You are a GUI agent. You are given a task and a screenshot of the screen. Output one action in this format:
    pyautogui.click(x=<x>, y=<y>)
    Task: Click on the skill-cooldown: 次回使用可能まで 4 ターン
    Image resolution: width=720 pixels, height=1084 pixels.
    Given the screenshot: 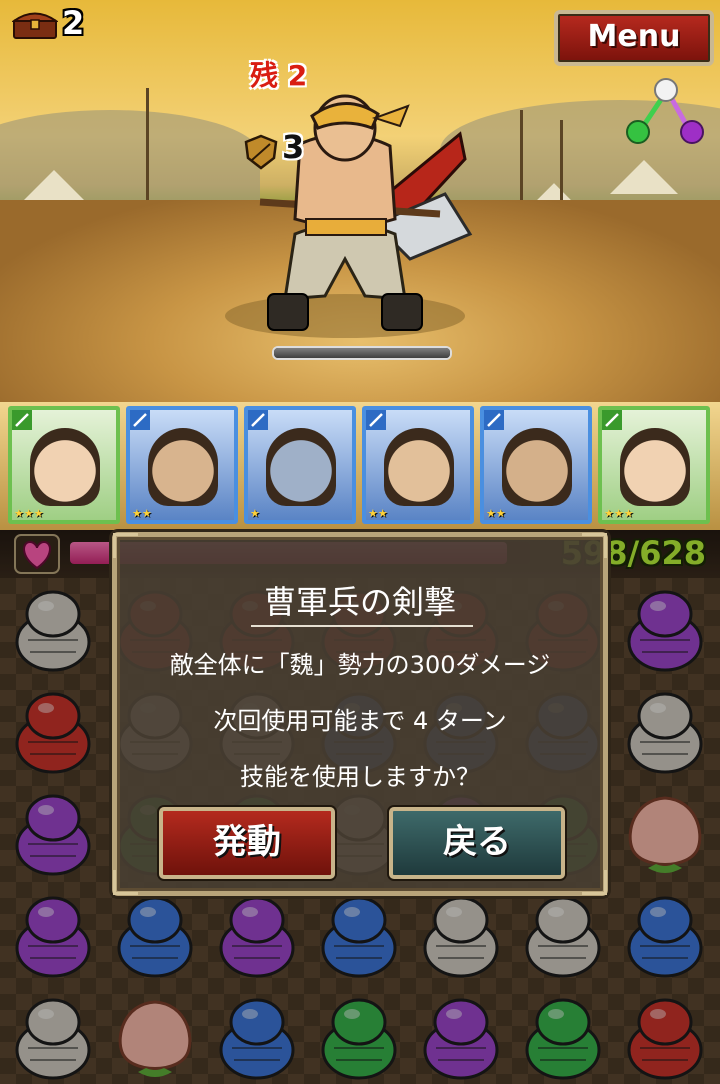 What is the action you would take?
    pyautogui.click(x=360, y=721)
    